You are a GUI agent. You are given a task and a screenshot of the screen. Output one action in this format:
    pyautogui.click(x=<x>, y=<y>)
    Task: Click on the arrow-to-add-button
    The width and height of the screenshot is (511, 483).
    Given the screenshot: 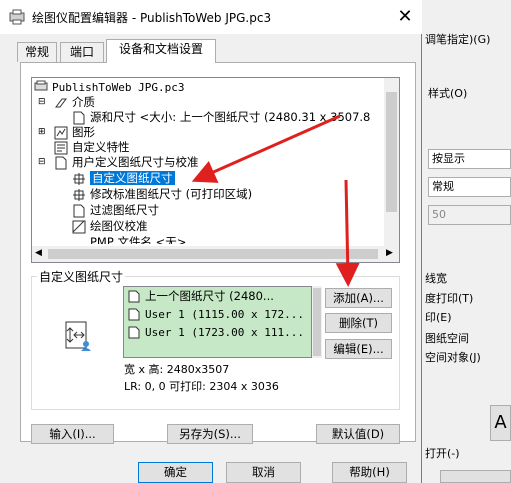 What is the action you would take?
    pyautogui.click(x=347, y=233)
    